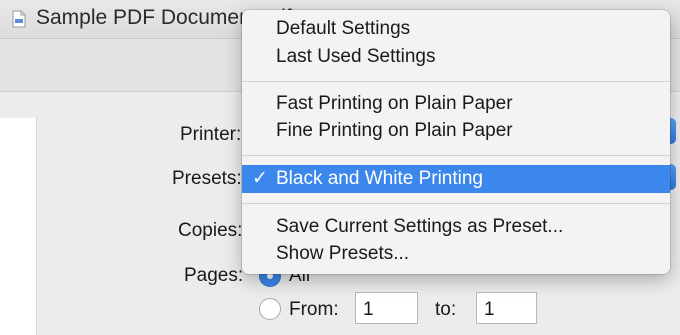 The image size is (680, 335). Describe the element at coordinates (456, 57) in the screenshot. I see `menu-item-last-used-settings: Last Used Settings` at that location.